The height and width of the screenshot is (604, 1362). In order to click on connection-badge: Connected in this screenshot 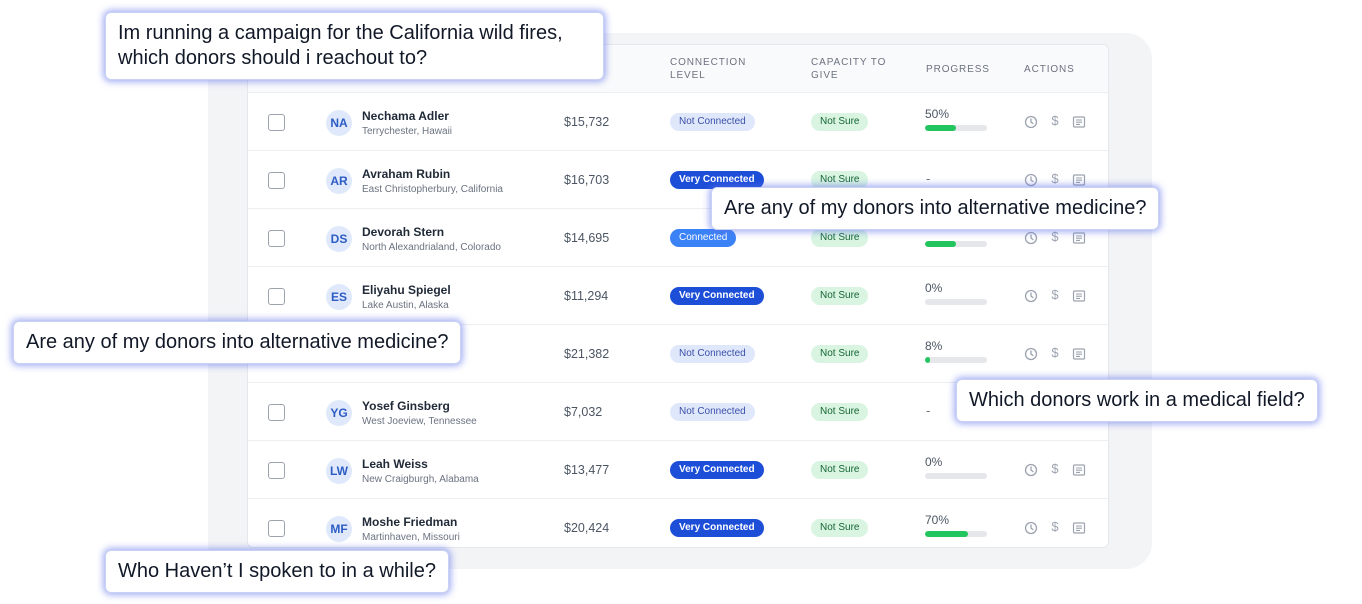, I will do `click(703, 238)`.